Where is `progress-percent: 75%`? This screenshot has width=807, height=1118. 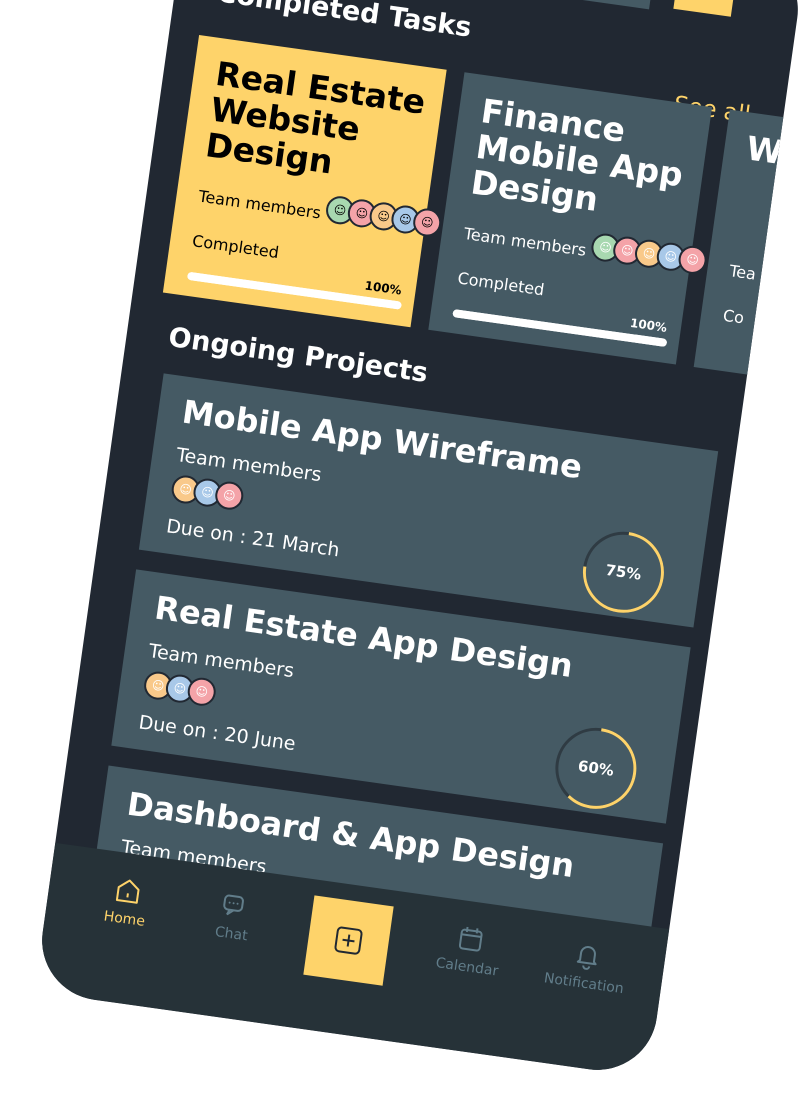
progress-percent: 75% is located at coordinates (623, 572).